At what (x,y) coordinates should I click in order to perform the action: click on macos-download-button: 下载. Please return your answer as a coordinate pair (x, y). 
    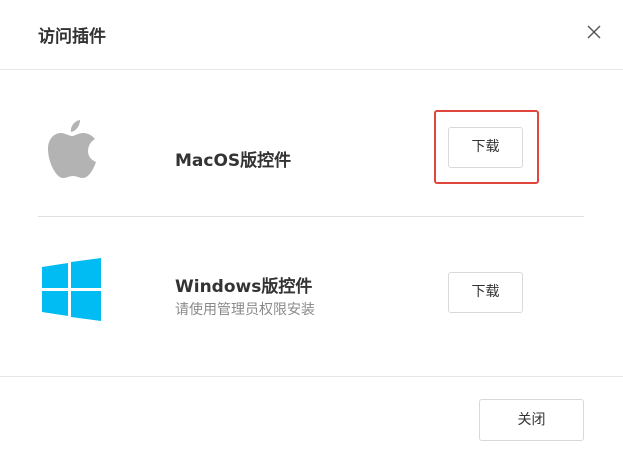
    Looking at the image, I should click on (485, 147).